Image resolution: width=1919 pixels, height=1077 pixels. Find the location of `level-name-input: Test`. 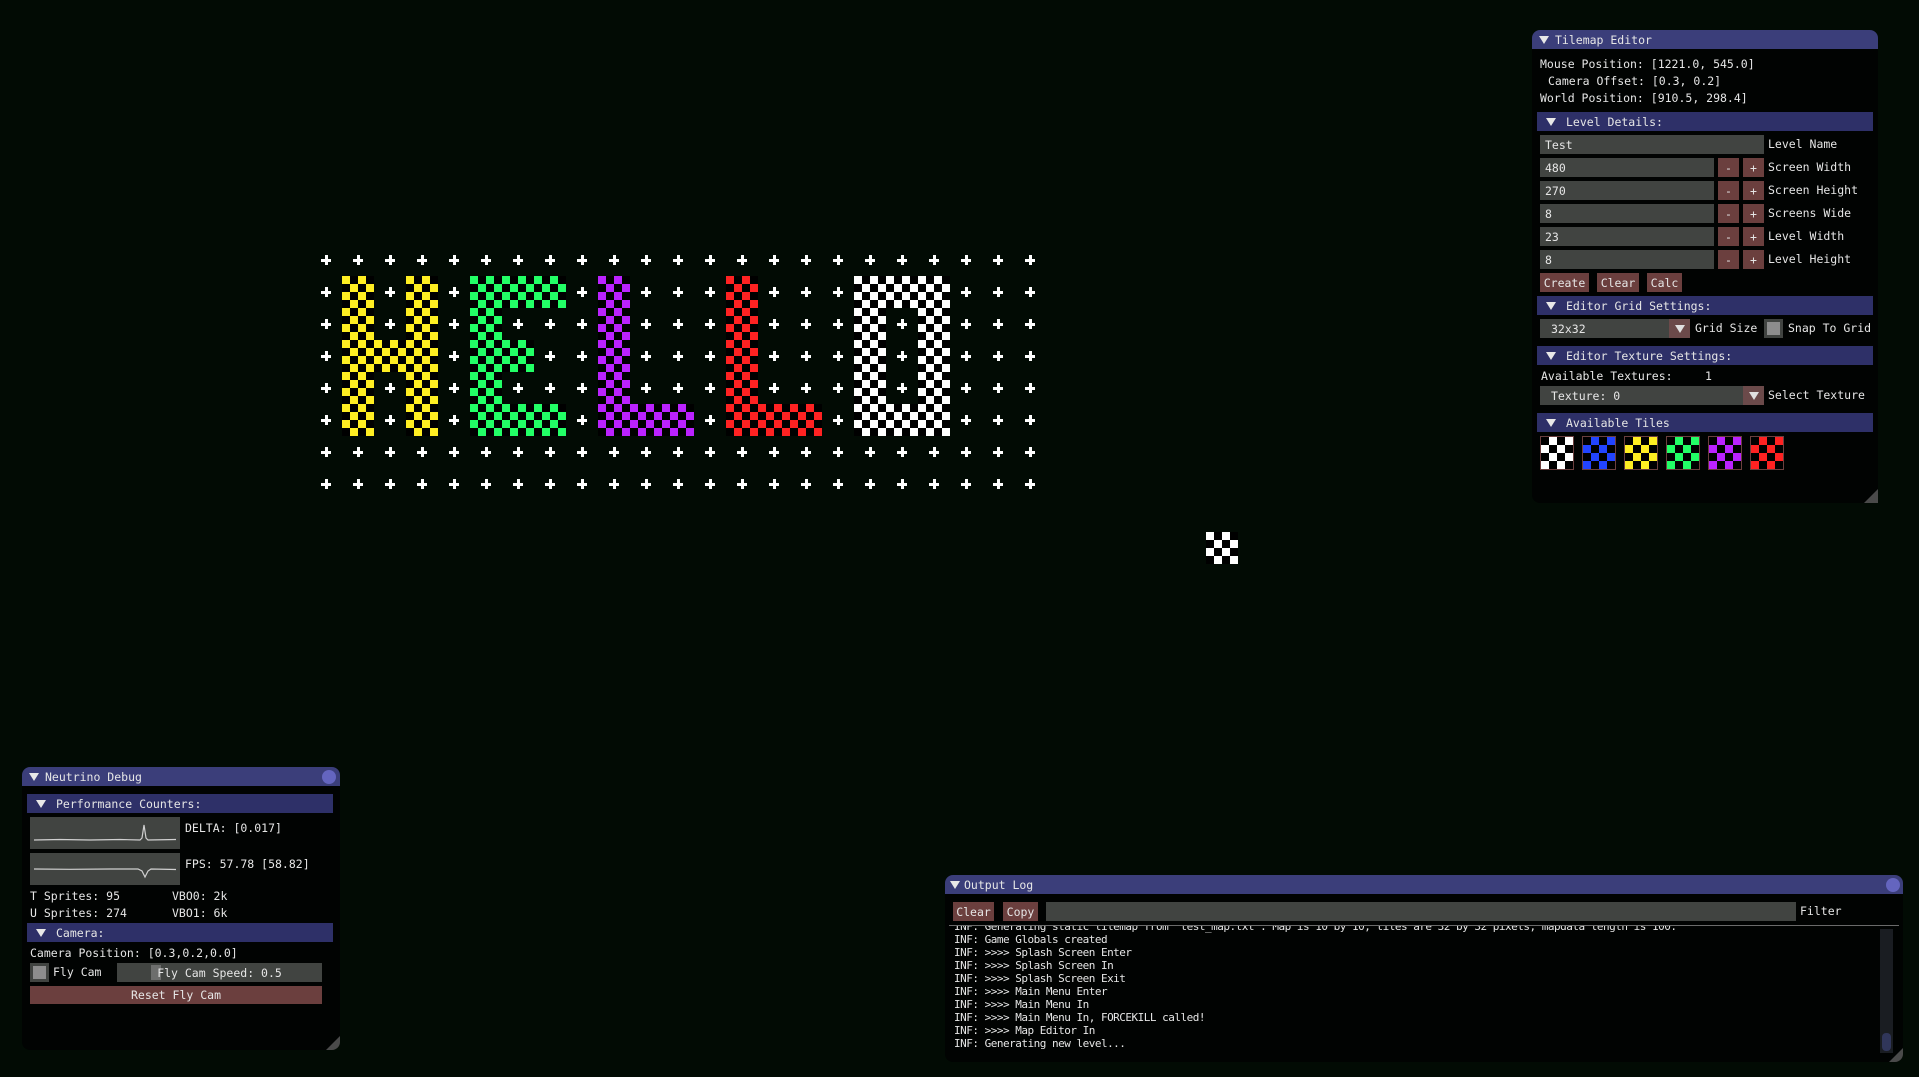

level-name-input: Test is located at coordinates (1652, 144).